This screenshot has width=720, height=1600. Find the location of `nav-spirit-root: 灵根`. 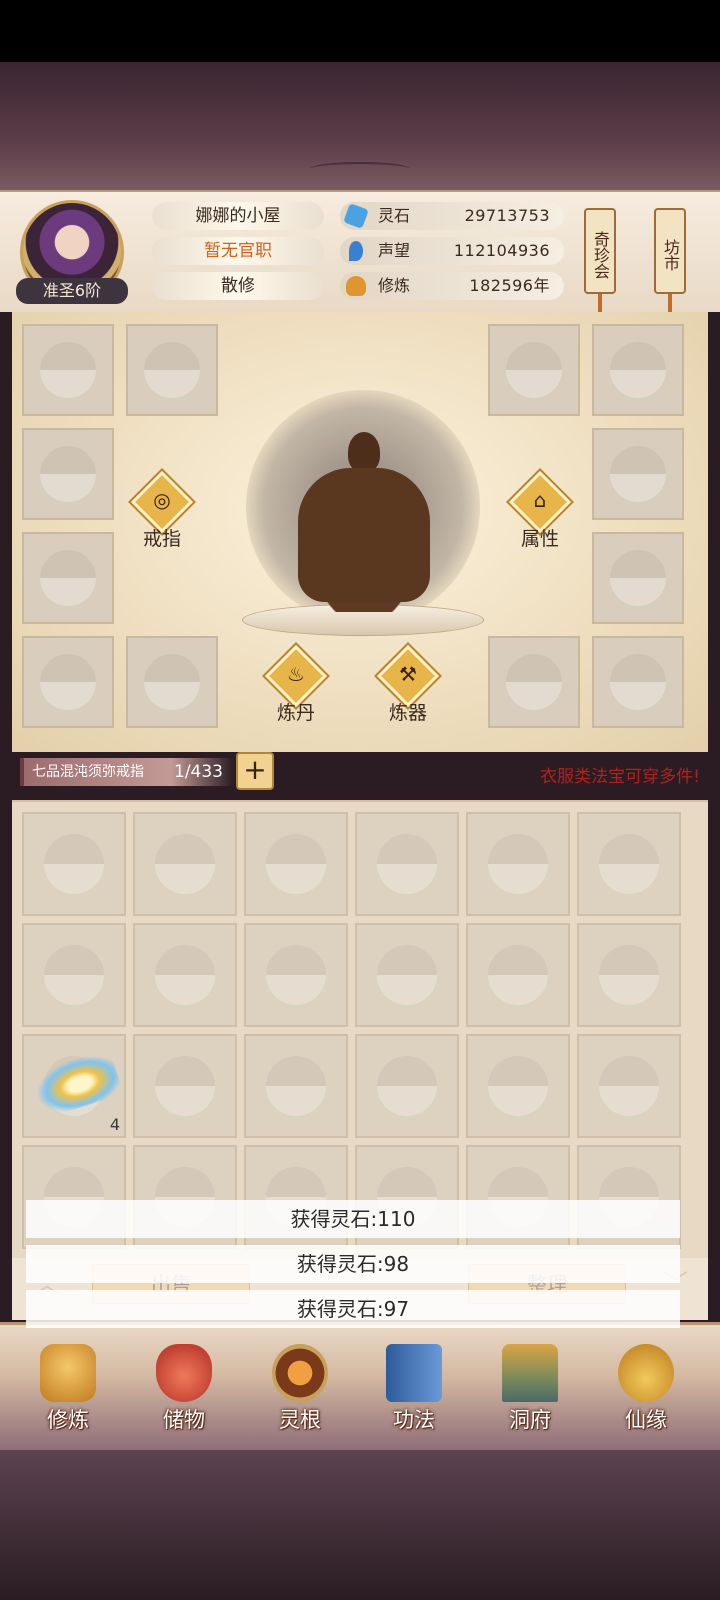

nav-spirit-root: 灵根 is located at coordinates (300, 1390).